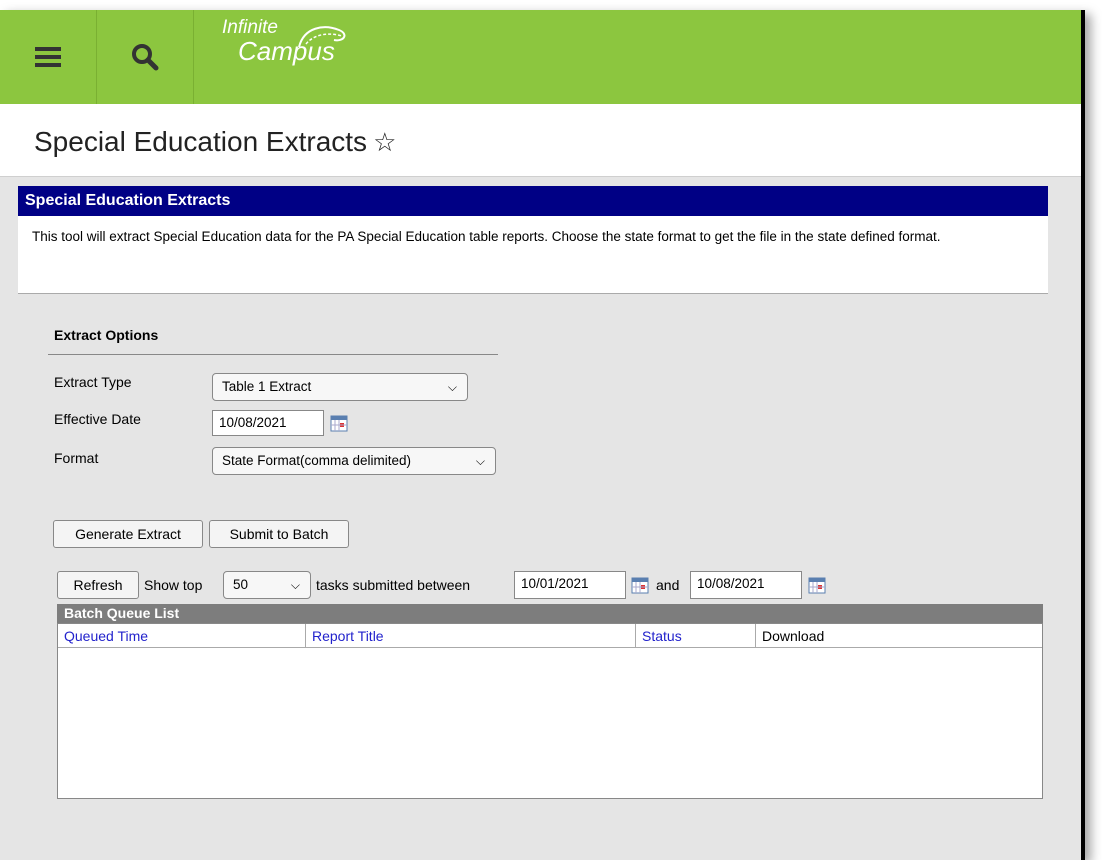 Image resolution: width=1102 pixels, height=860 pixels. Describe the element at coordinates (384, 142) in the screenshot. I see `favorite-star-icon: ☆` at that location.